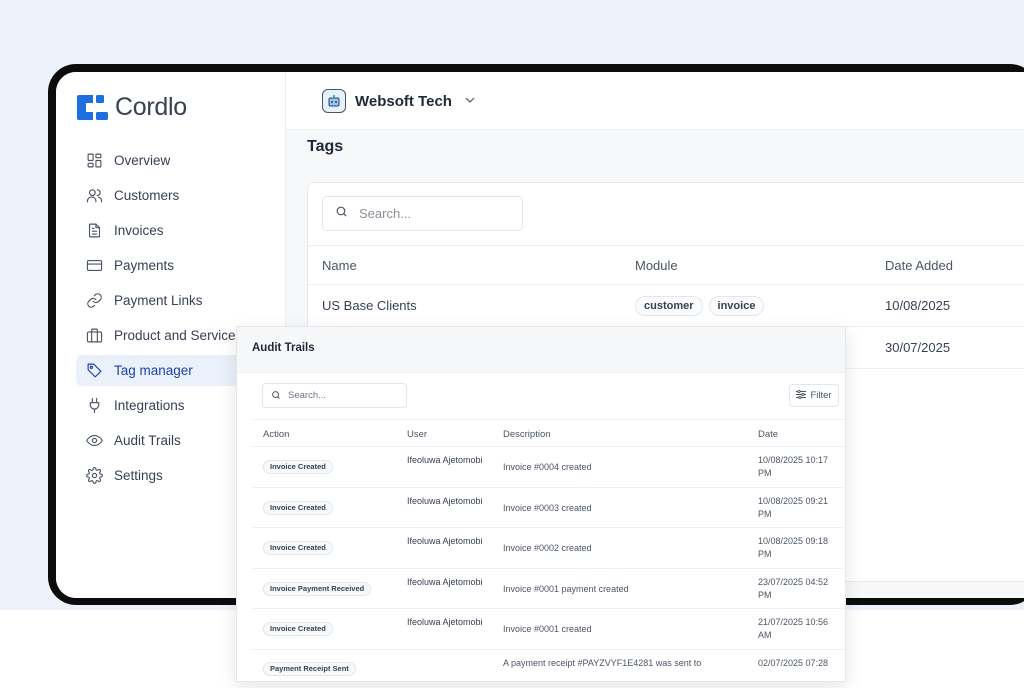 Image resolution: width=1024 pixels, height=688 pixels. Describe the element at coordinates (181, 160) in the screenshot. I see `sidebar-item-overview: Overview` at that location.